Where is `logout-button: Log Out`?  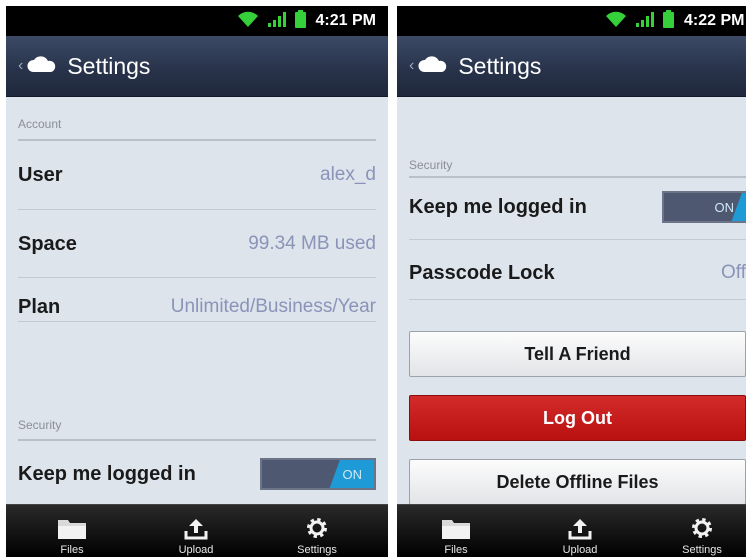
logout-button: Log Out is located at coordinates (577, 418).